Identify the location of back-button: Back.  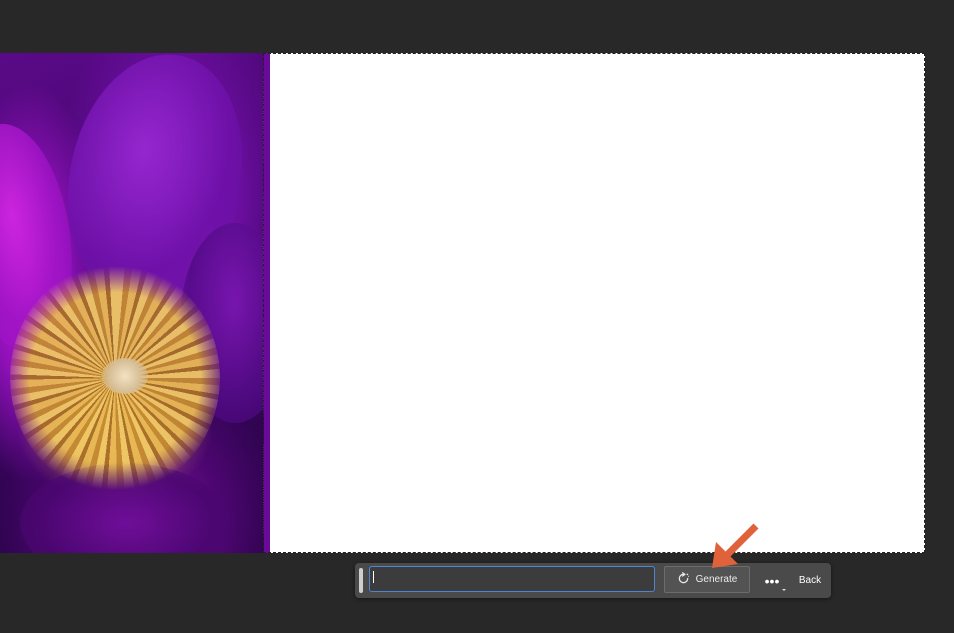
(810, 580).